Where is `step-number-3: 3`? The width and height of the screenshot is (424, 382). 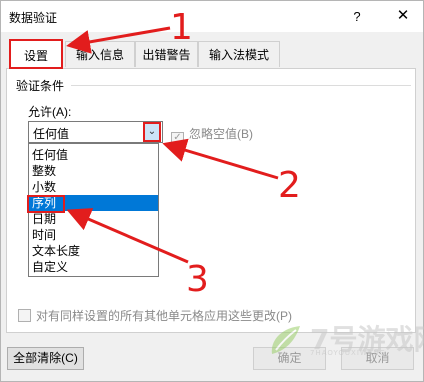
step-number-3: 3 is located at coordinates (197, 279).